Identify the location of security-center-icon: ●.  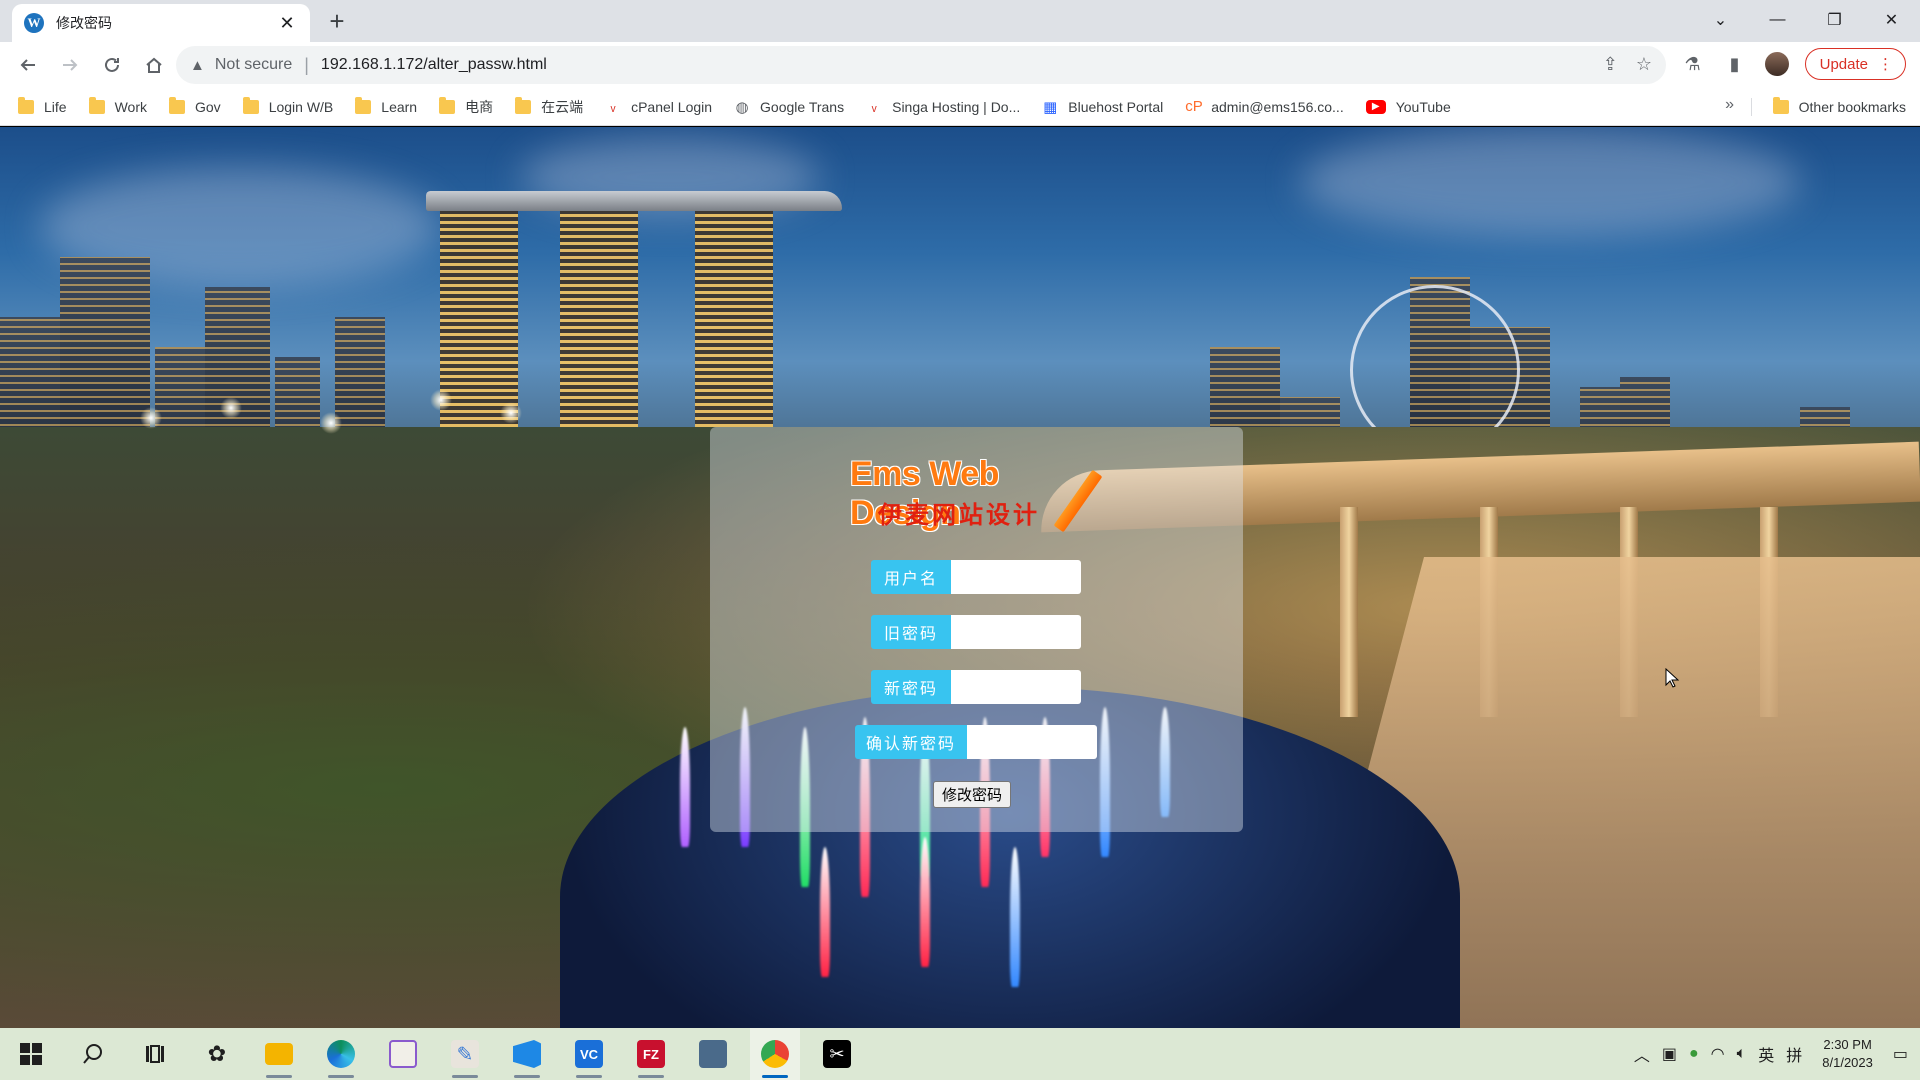
(1694, 1054).